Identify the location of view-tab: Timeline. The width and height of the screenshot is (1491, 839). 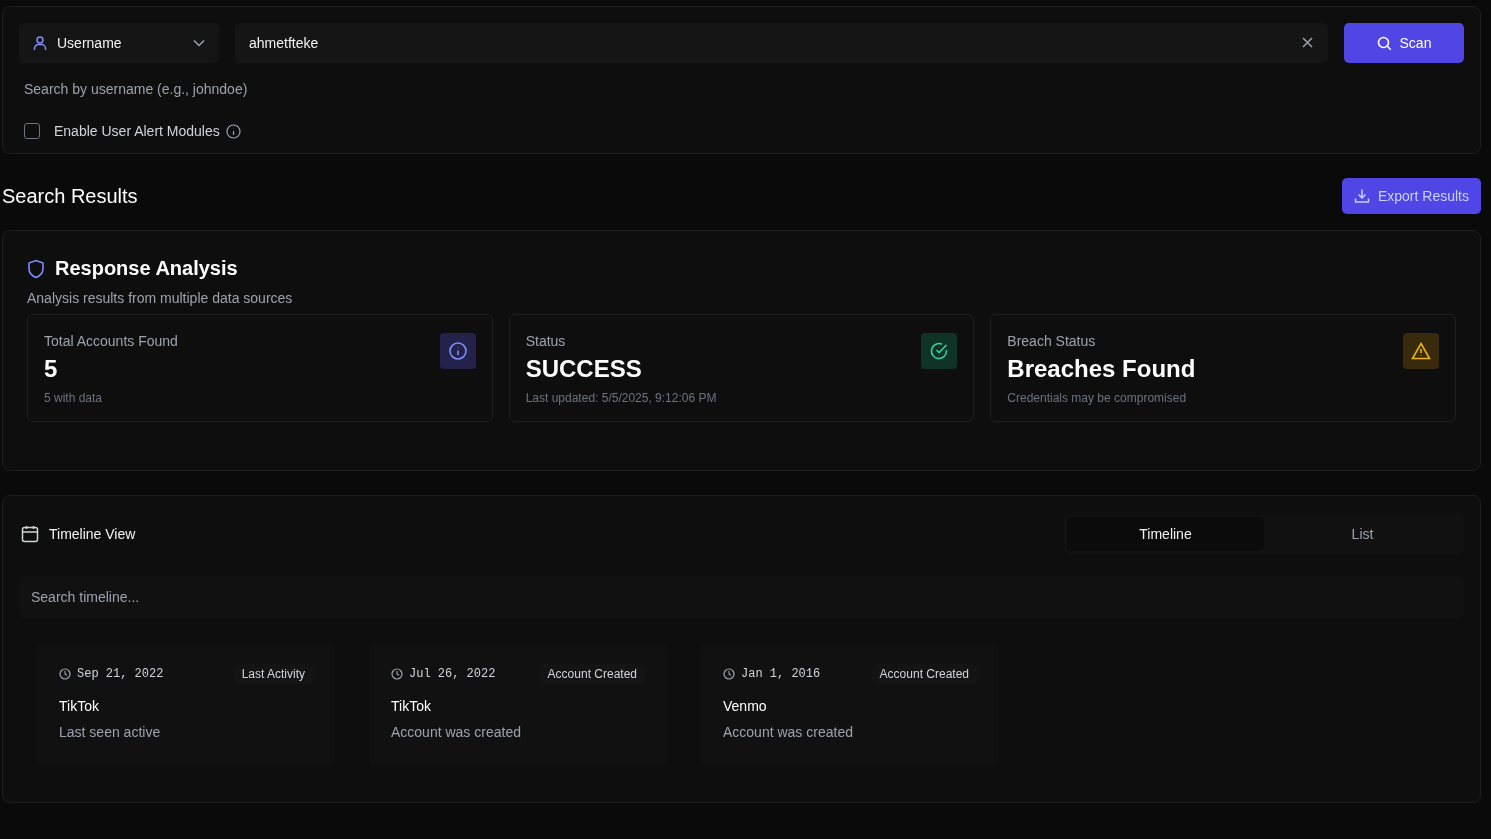
(1165, 534).